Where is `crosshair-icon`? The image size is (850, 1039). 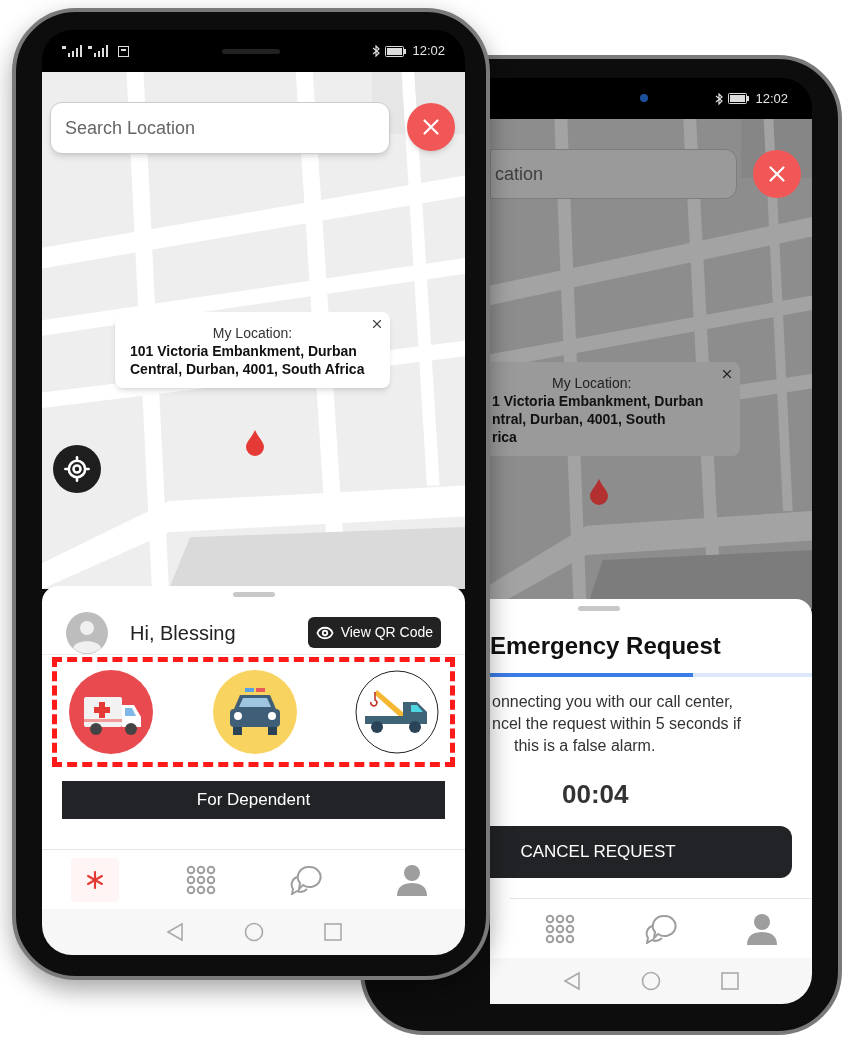
crosshair-icon is located at coordinates (77, 469).